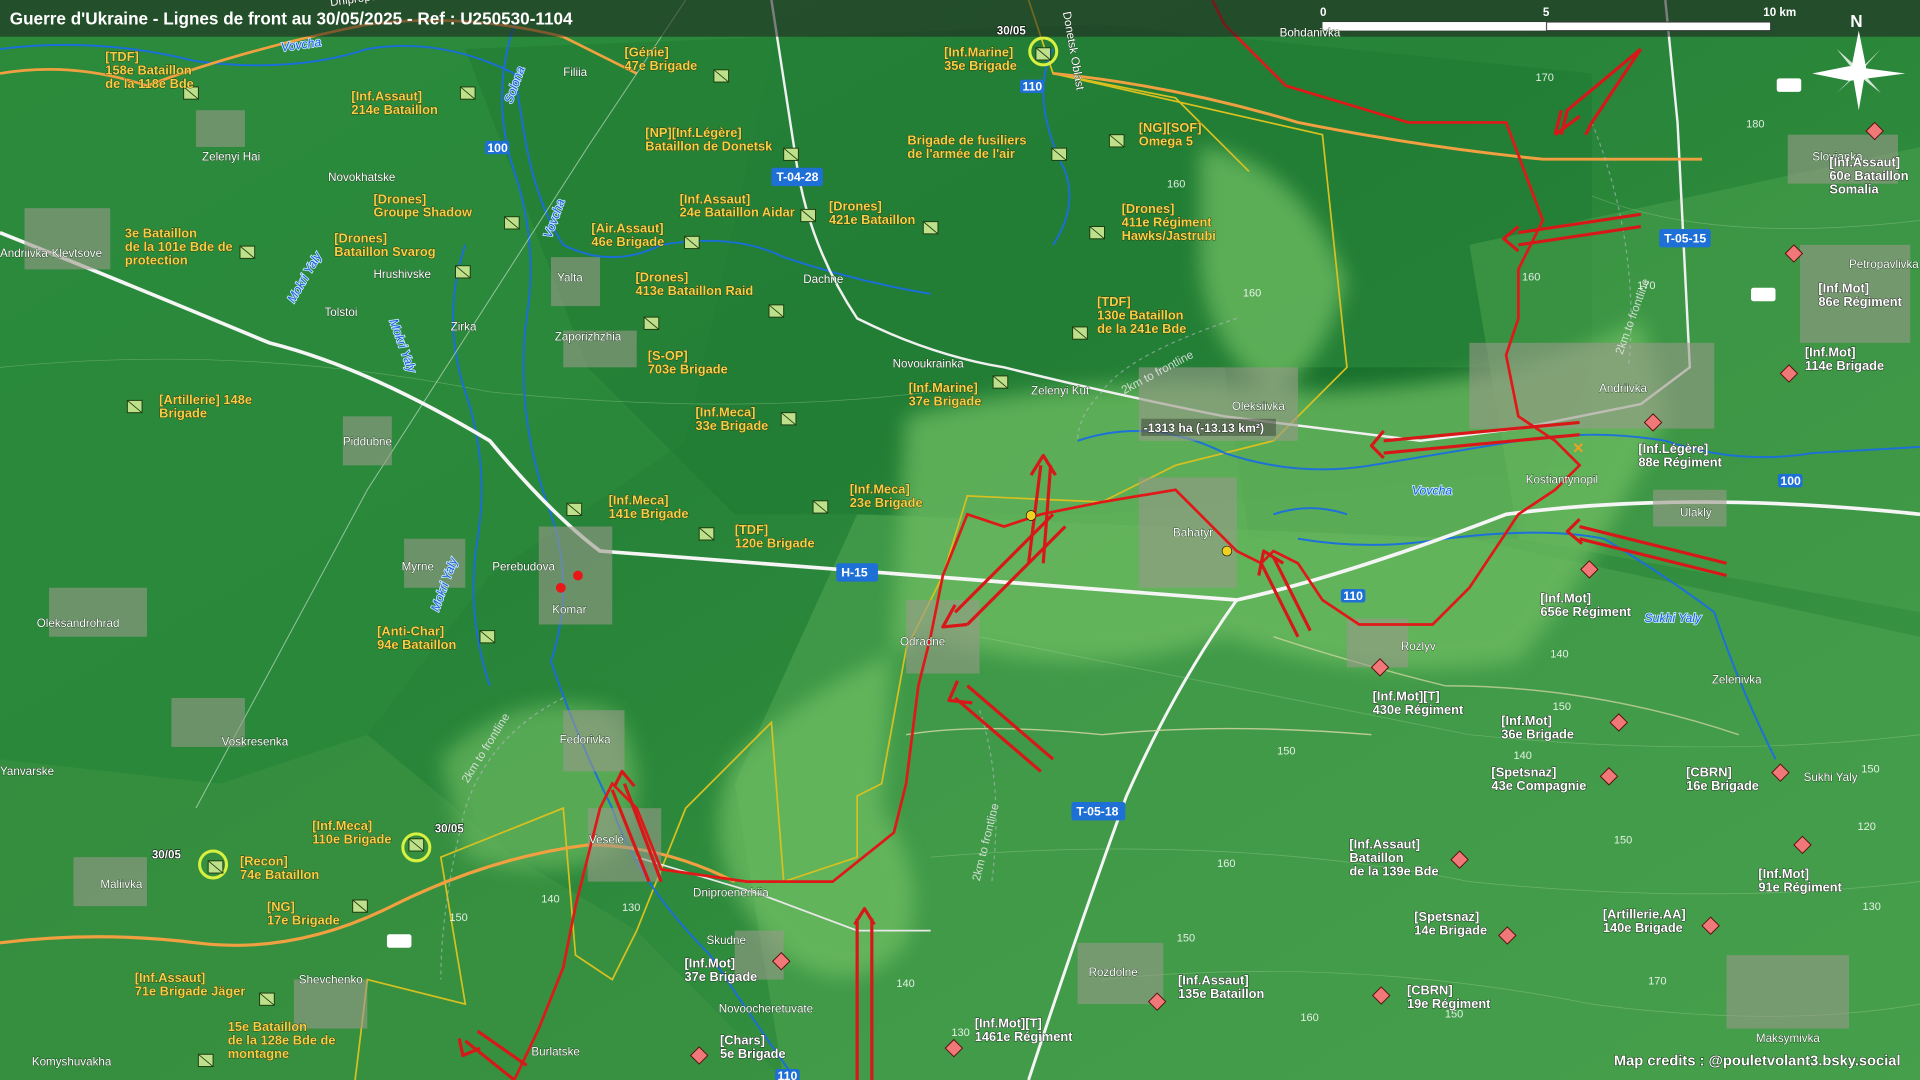  What do you see at coordinates (1418, 646) in the screenshot?
I see `place-label: Rozlyv` at bounding box center [1418, 646].